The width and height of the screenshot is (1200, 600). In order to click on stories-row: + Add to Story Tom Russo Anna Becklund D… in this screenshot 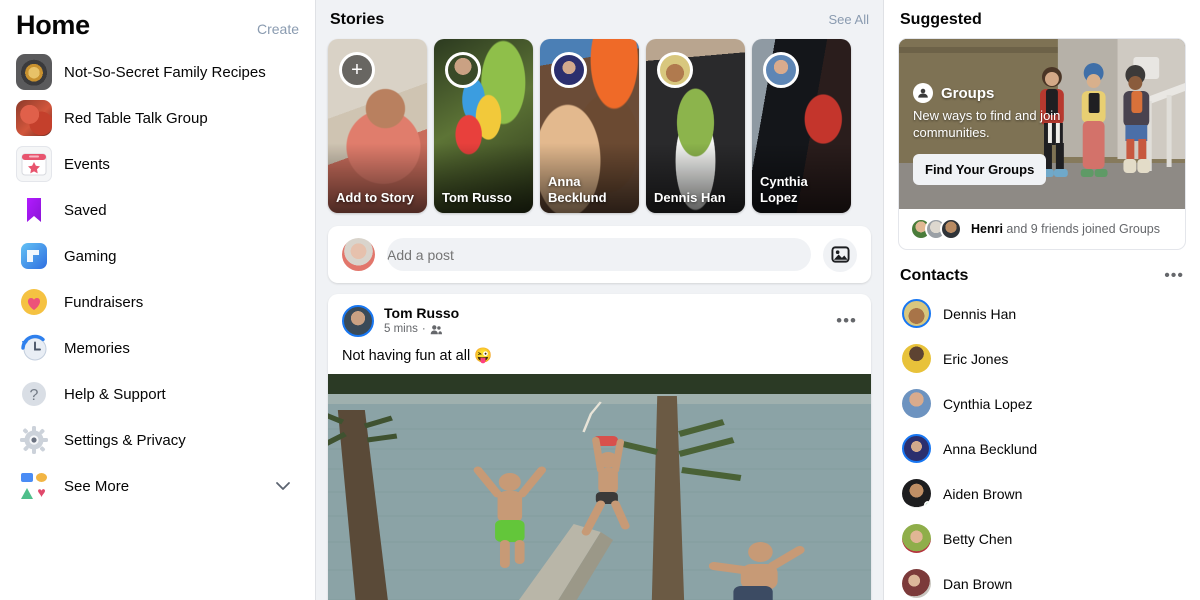, I will do `click(599, 126)`.